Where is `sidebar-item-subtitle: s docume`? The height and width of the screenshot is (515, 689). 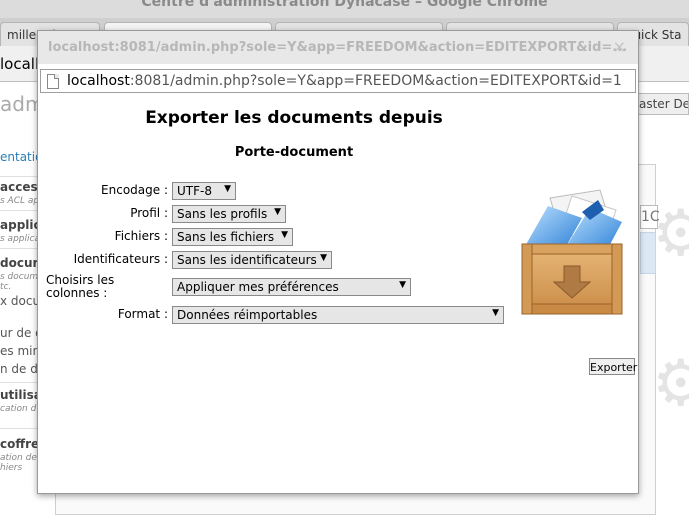
sidebar-item-subtitle: s docume is located at coordinates (20, 277).